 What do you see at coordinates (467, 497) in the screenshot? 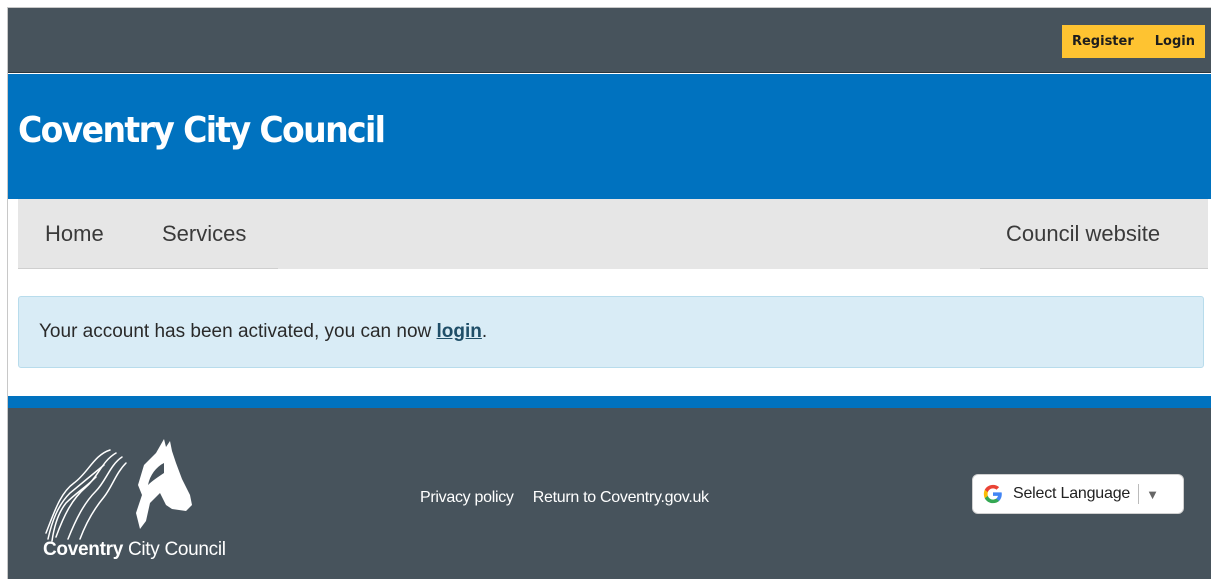
I see `privacy-policy-link: Privacy policy` at bounding box center [467, 497].